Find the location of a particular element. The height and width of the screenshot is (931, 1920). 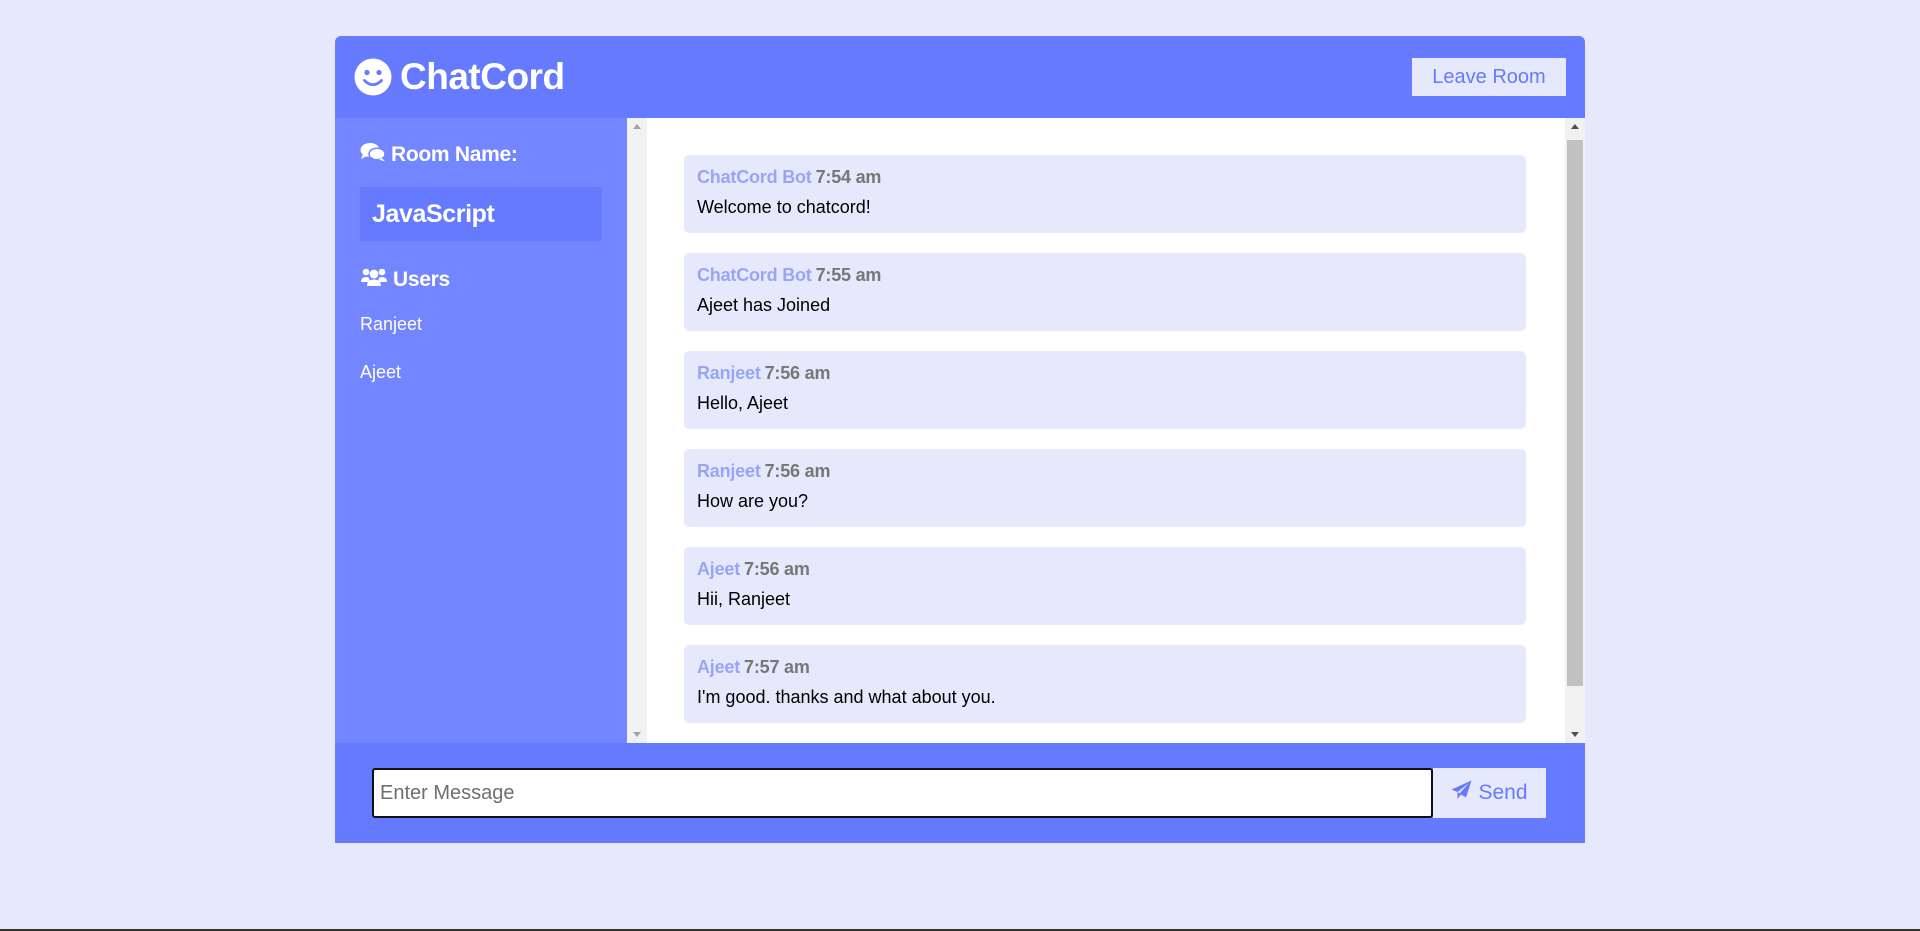

right-scrollbar is located at coordinates (1575, 430).